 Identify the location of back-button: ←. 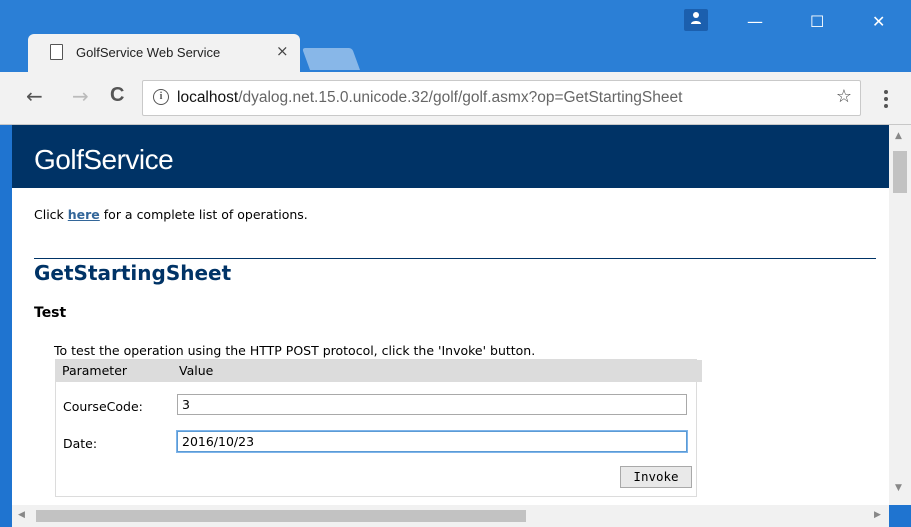
(34, 96).